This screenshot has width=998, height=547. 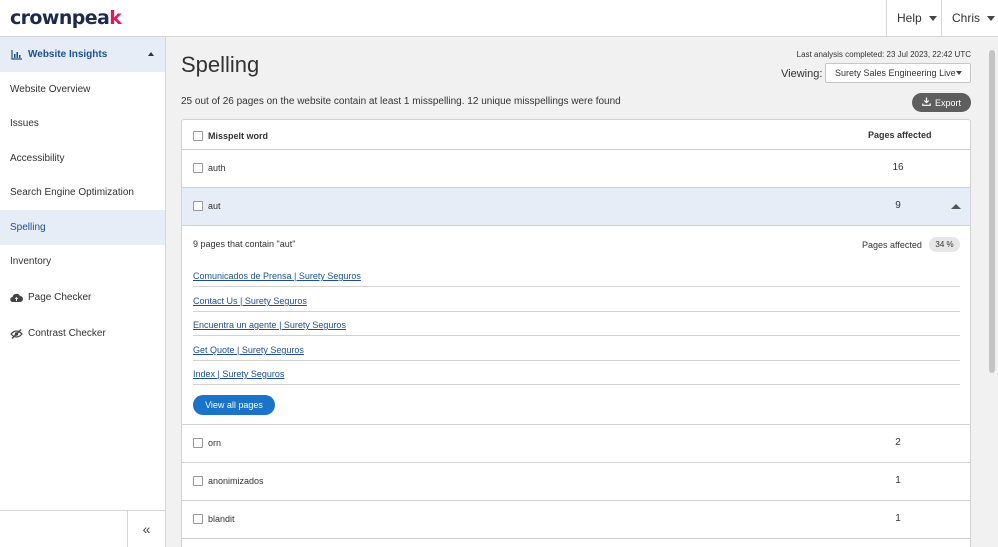 What do you see at coordinates (50, 89) in the screenshot?
I see `sidebar-item-label: Website Overview` at bounding box center [50, 89].